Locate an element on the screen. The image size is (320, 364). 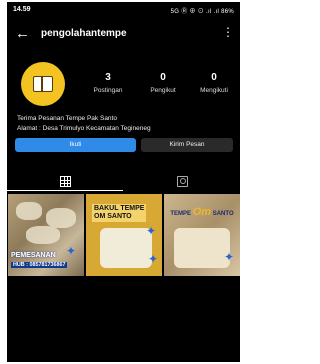
post-3-banner: TEMPE Om SANTO is located at coordinates (202, 212).